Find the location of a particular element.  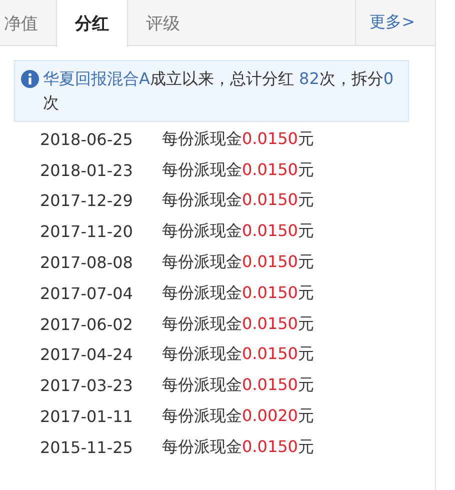

summary-notice: 华夏回报混合A成立以来，总计分红 82次，拆分0 次 is located at coordinates (211, 91).